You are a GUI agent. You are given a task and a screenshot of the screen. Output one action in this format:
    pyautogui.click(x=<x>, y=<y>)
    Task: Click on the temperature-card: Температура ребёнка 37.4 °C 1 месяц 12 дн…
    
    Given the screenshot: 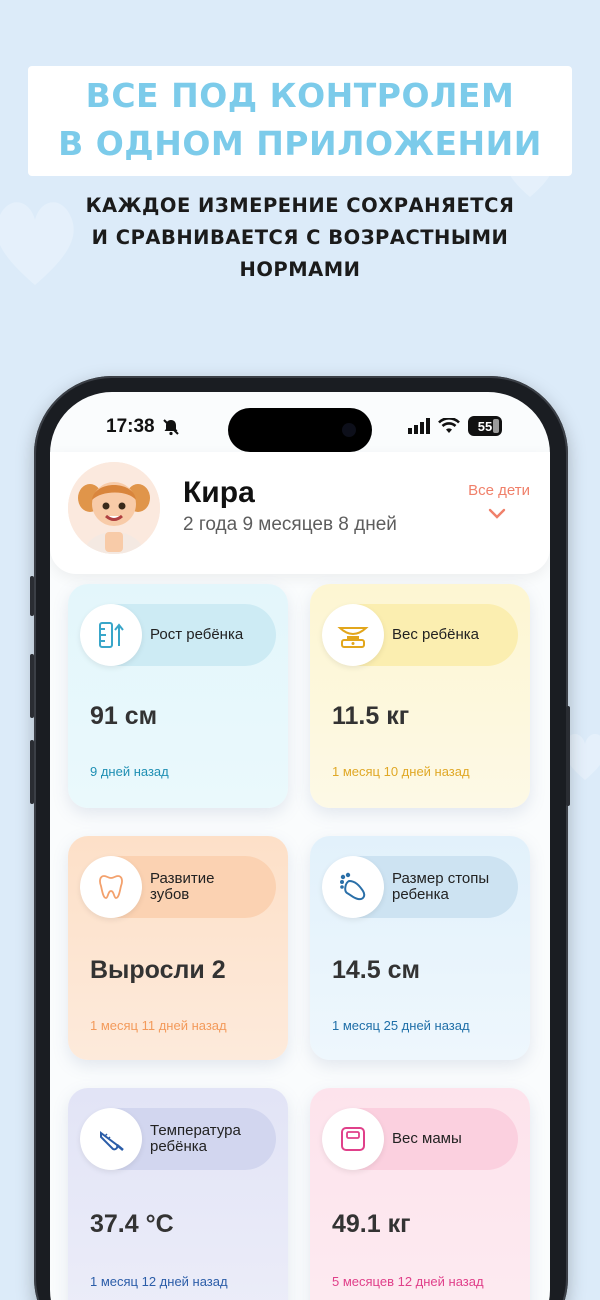 What is the action you would take?
    pyautogui.click(x=178, y=1194)
    